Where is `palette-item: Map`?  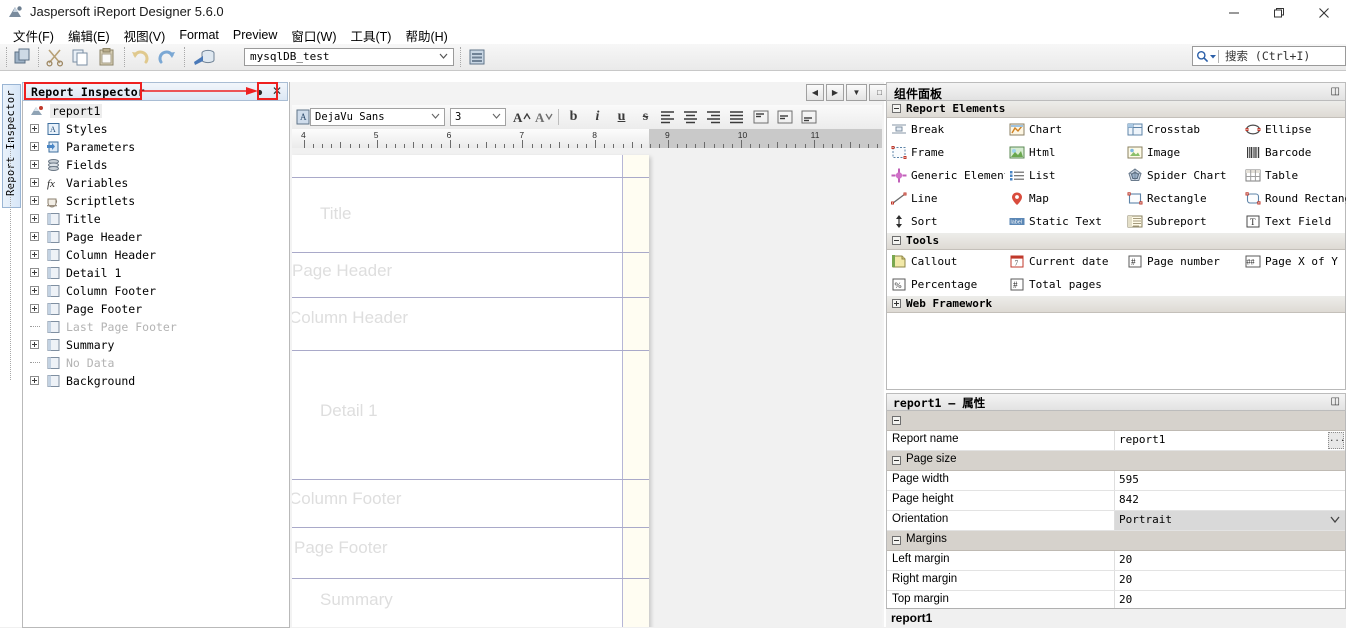
palette-item: Map is located at coordinates (1064, 198).